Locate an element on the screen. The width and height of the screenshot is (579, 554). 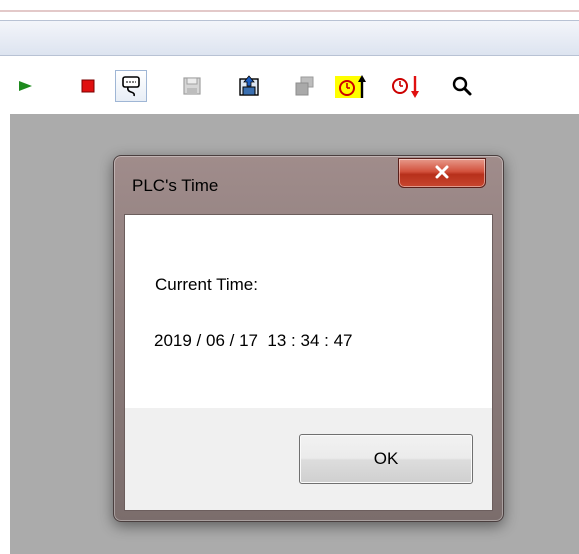
stop-icon is located at coordinates (88, 86).